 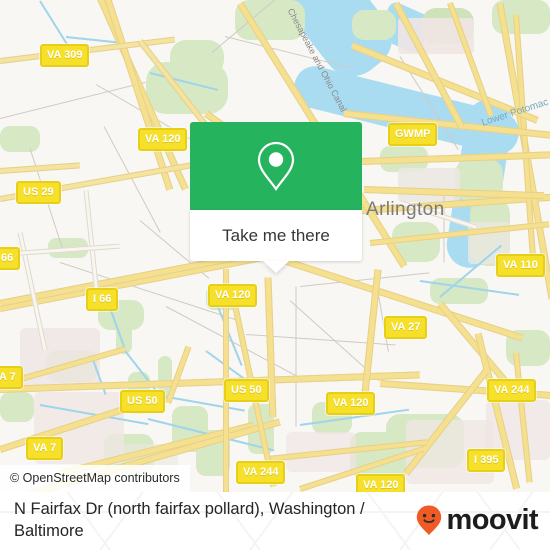 What do you see at coordinates (405, 209) in the screenshot?
I see `place-label-arlington: Arlington` at bounding box center [405, 209].